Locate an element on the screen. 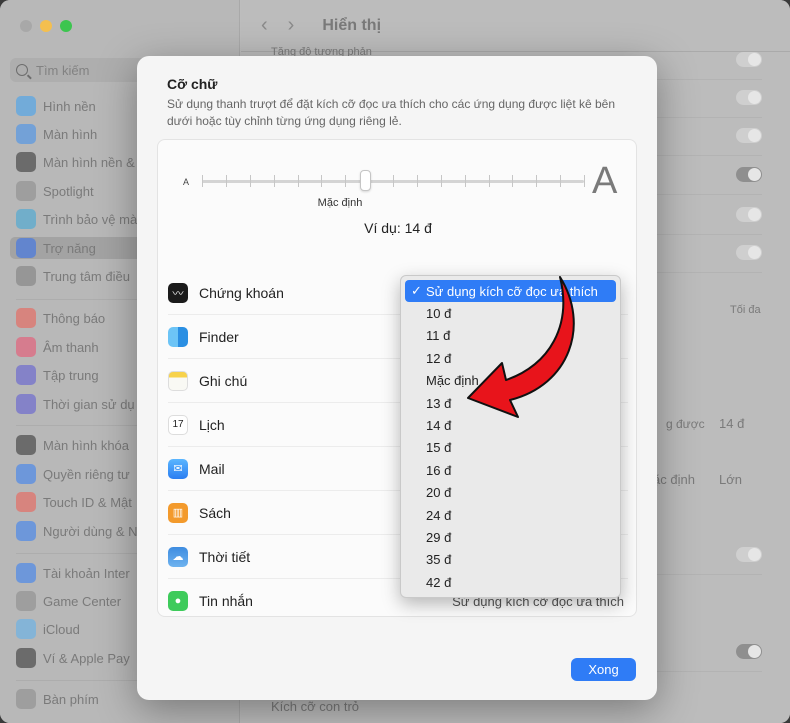 The image size is (790, 723). close-button is located at coordinates (26, 26).